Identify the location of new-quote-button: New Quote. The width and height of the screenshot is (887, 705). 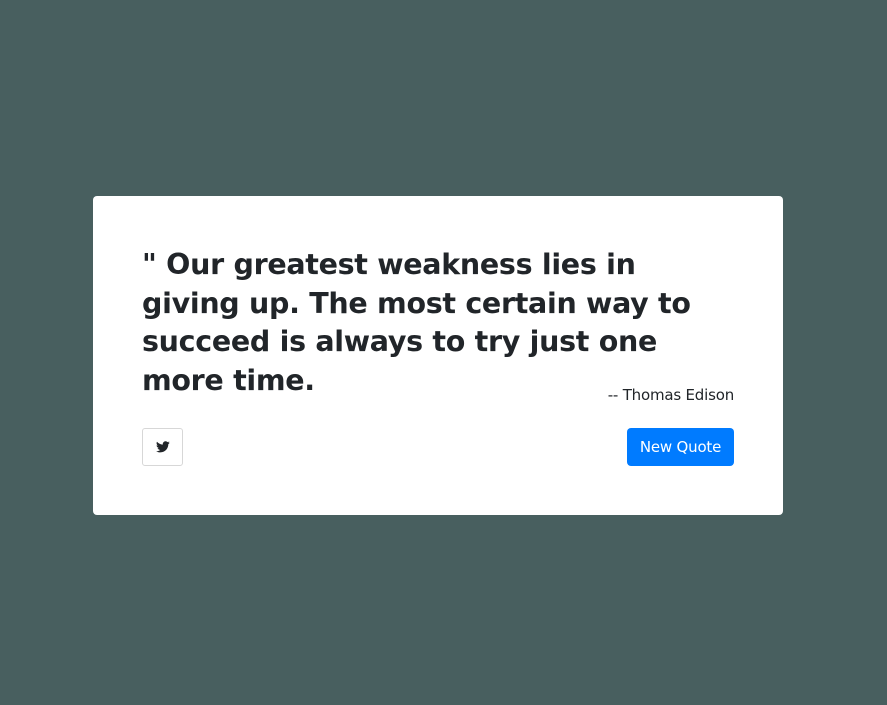
(680, 447).